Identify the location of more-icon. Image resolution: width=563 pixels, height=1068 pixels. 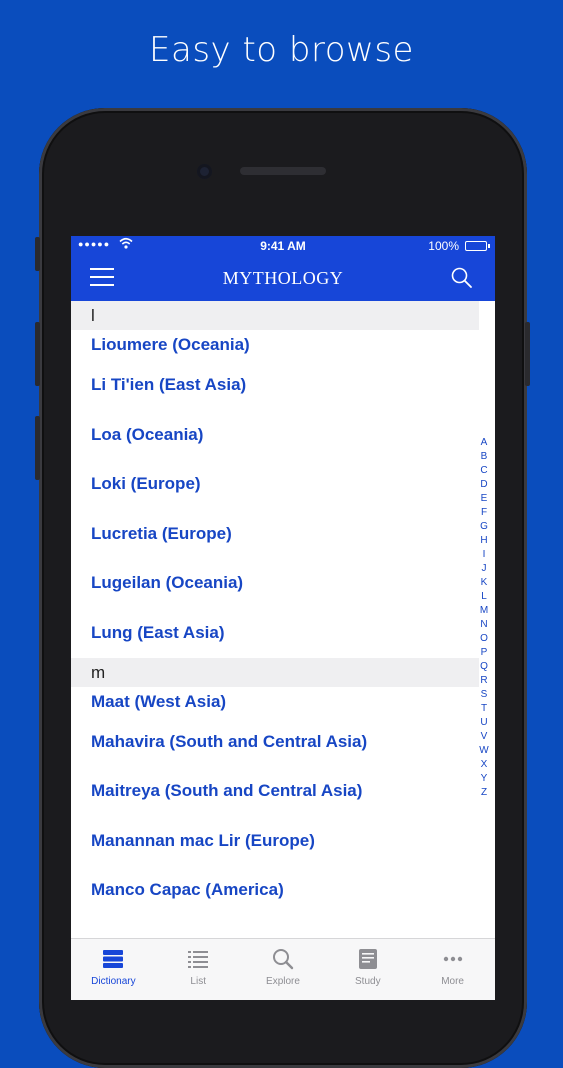
(453, 959).